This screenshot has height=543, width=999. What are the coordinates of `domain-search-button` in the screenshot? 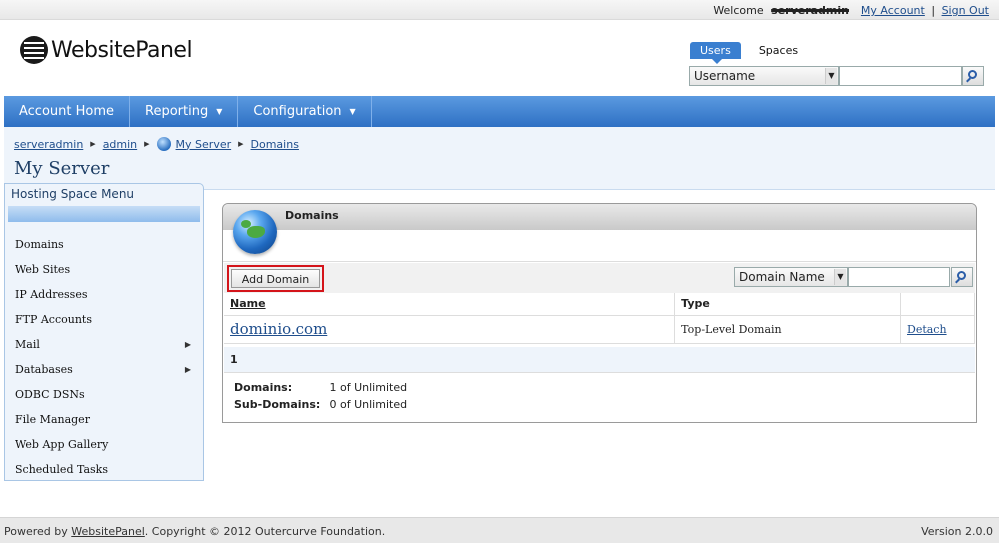 It's located at (962, 277).